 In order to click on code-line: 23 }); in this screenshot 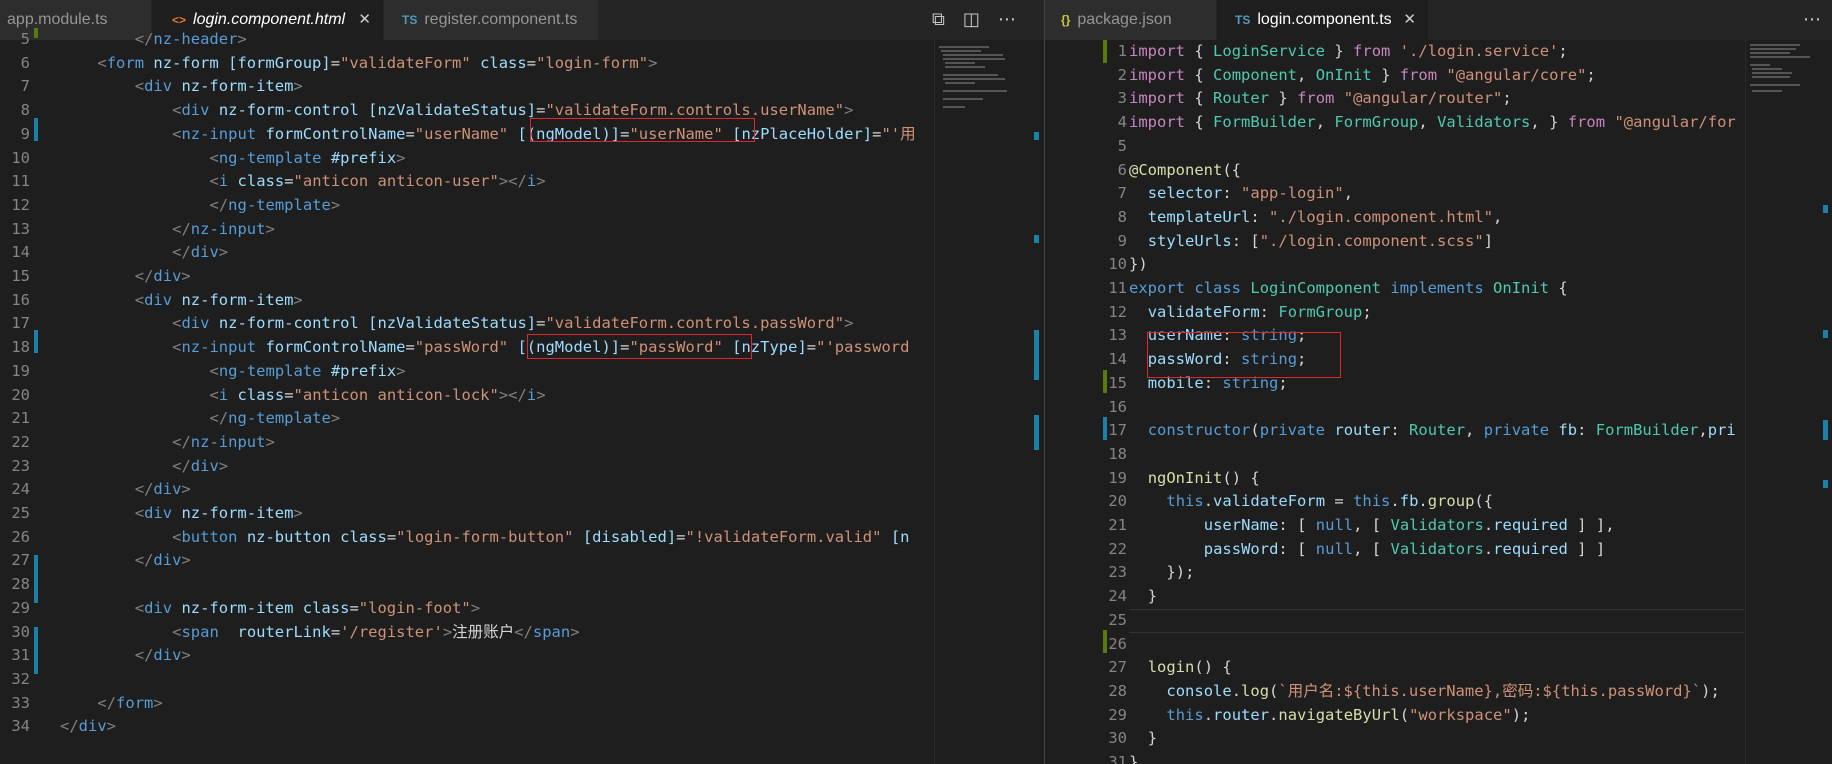, I will do `click(1395, 573)`.